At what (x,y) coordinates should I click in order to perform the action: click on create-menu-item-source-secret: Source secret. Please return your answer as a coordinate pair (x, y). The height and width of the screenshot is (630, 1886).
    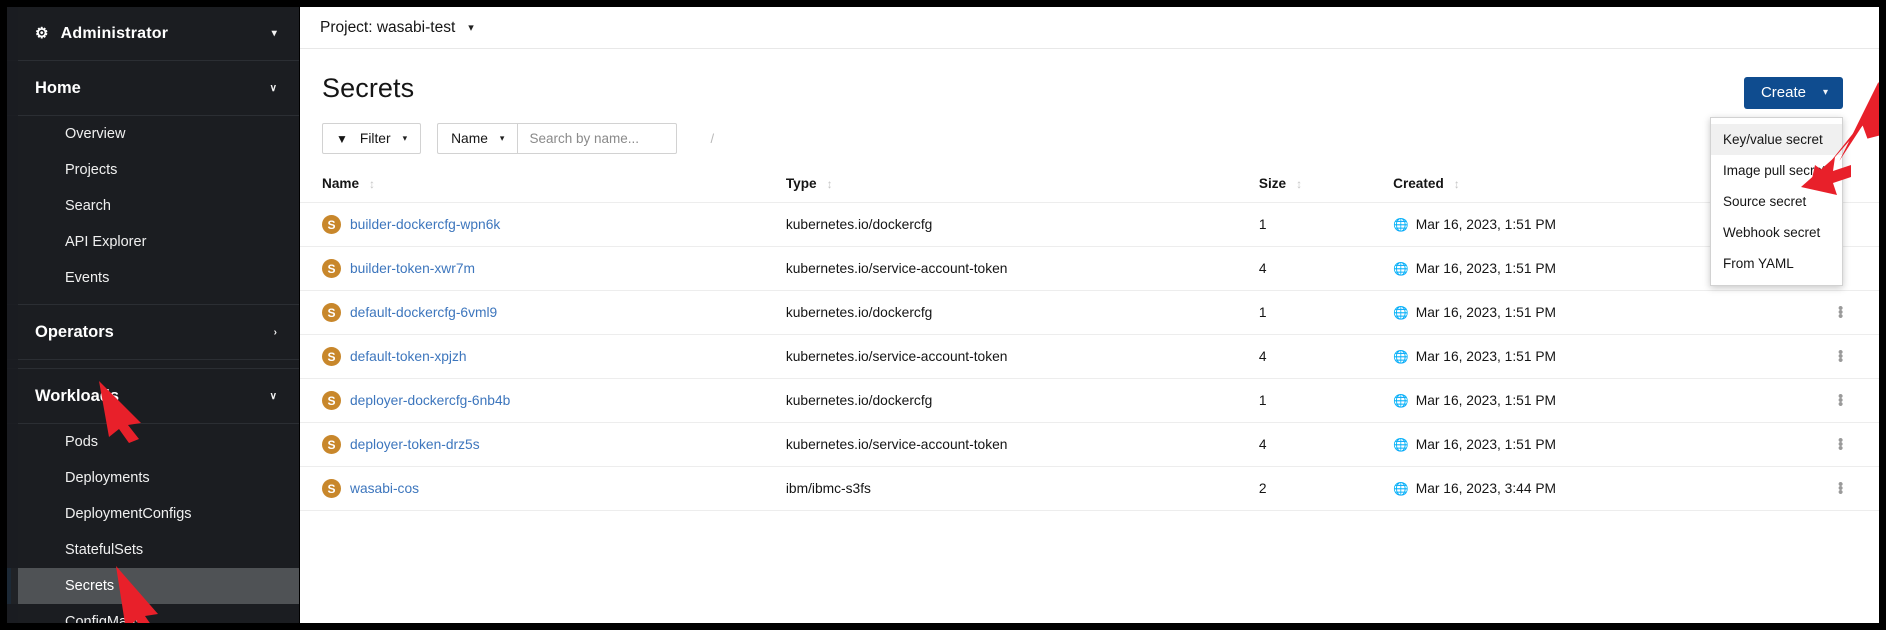
    Looking at the image, I should click on (1776, 201).